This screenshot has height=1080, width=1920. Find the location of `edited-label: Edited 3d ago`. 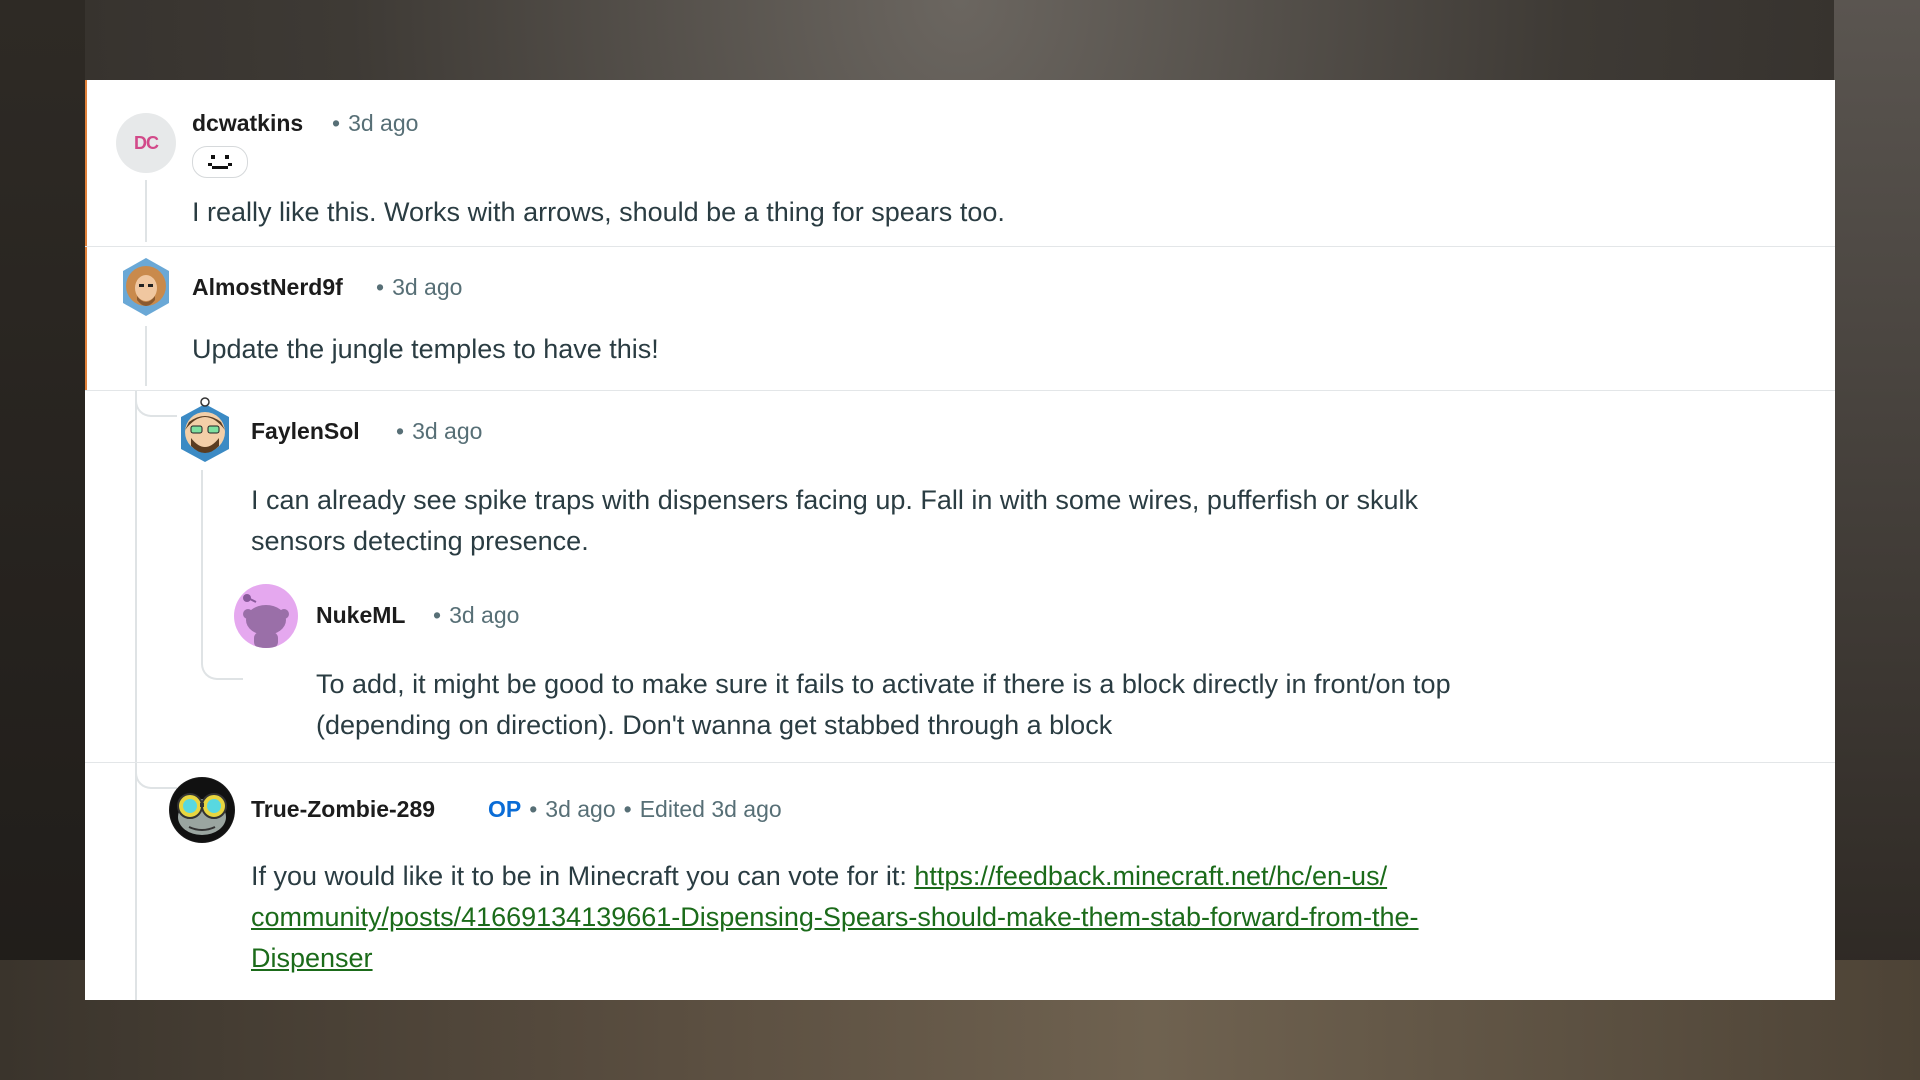

edited-label: Edited 3d ago is located at coordinates (710, 809).